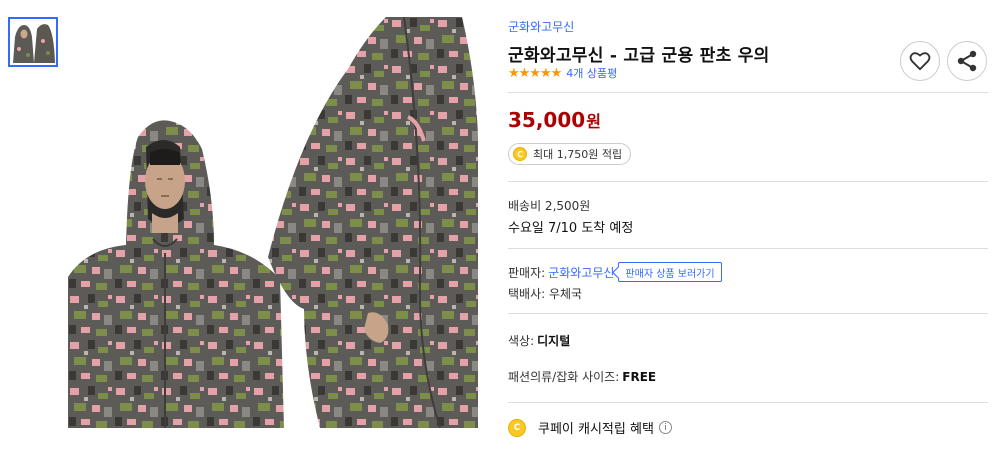 This screenshot has width=1005, height=455. I want to click on courier-info: 택배사: 우체국, so click(545, 294).